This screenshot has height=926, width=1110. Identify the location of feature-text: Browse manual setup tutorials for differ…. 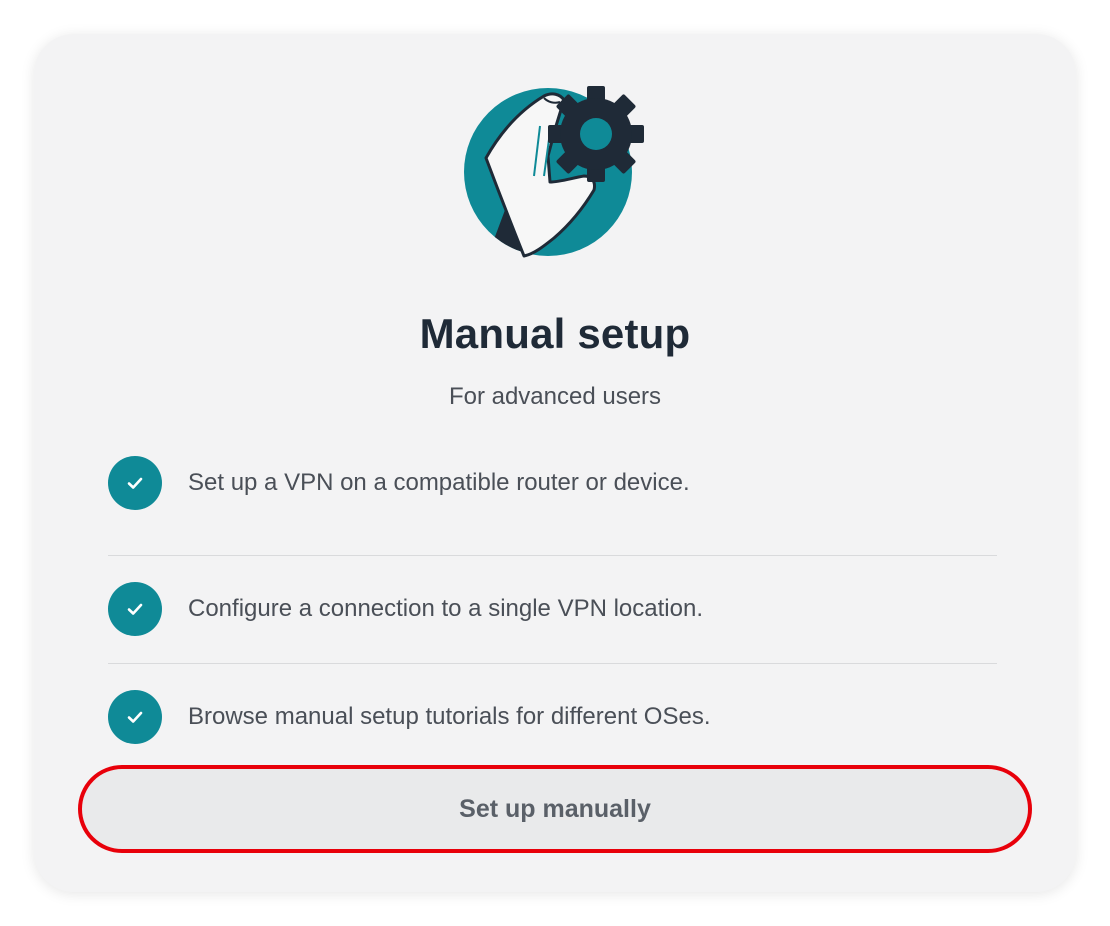
(449, 716).